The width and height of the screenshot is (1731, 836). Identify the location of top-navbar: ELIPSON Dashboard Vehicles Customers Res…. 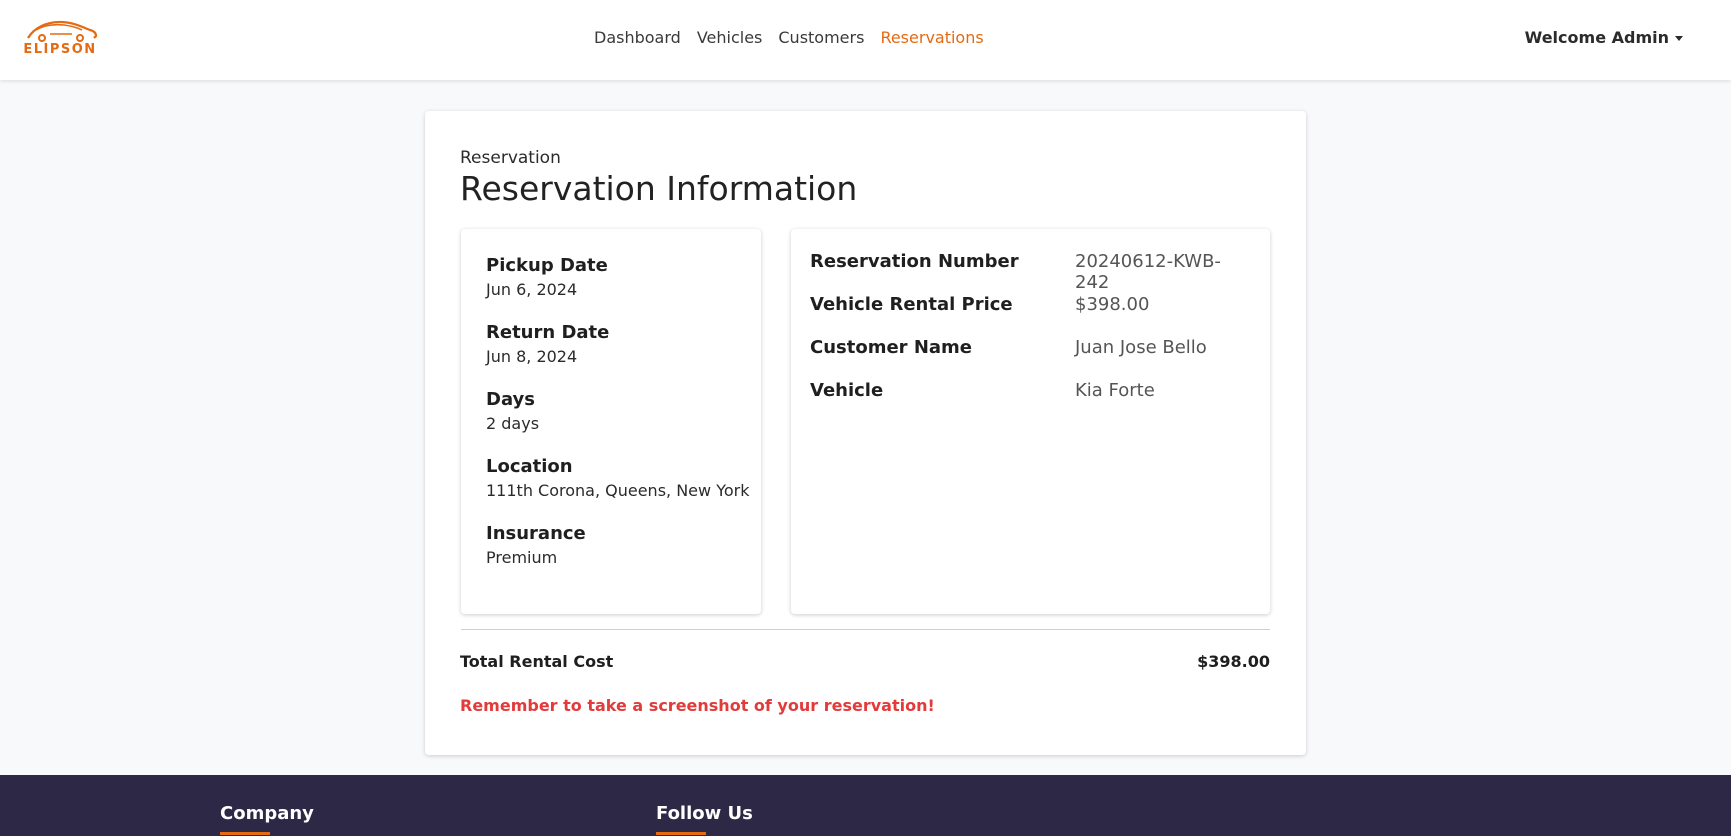
(865, 40).